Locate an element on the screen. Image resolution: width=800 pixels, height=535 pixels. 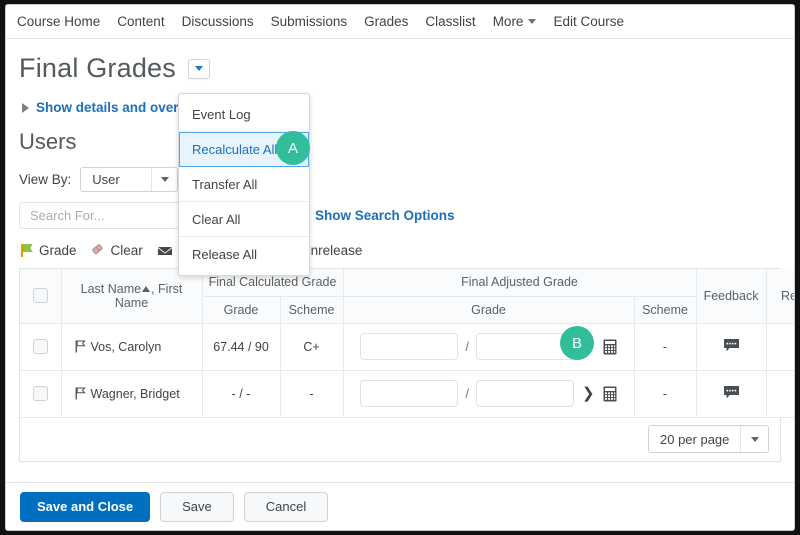
view-by-value: User is located at coordinates (106, 179).